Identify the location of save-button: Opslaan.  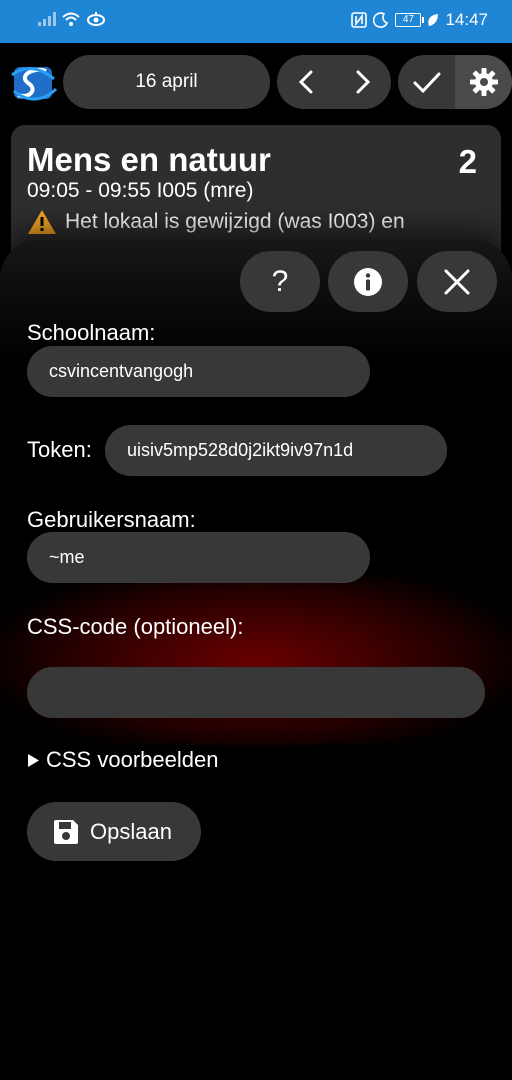
(114, 831).